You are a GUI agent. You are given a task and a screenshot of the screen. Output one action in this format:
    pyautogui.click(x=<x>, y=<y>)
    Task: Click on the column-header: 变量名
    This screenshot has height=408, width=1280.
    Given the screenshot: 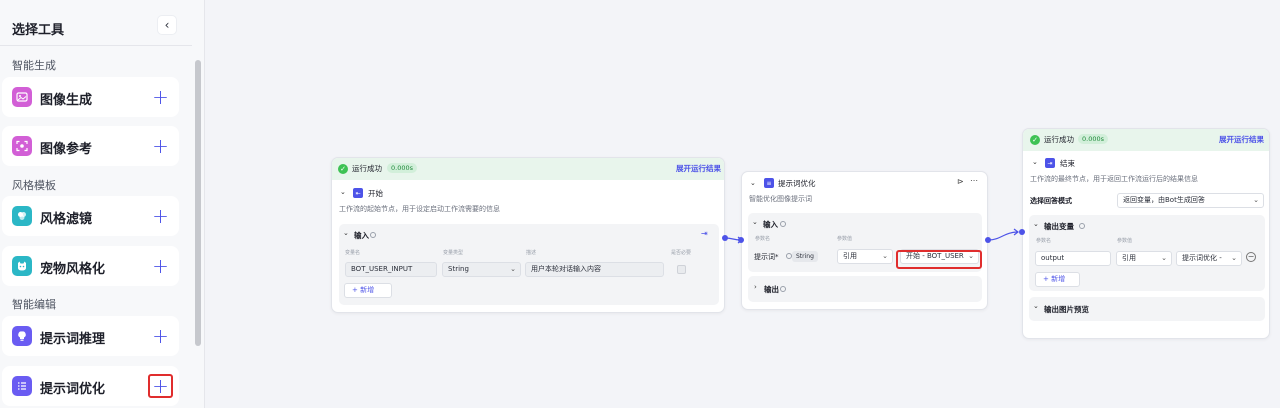 What is the action you would take?
    pyautogui.click(x=353, y=253)
    